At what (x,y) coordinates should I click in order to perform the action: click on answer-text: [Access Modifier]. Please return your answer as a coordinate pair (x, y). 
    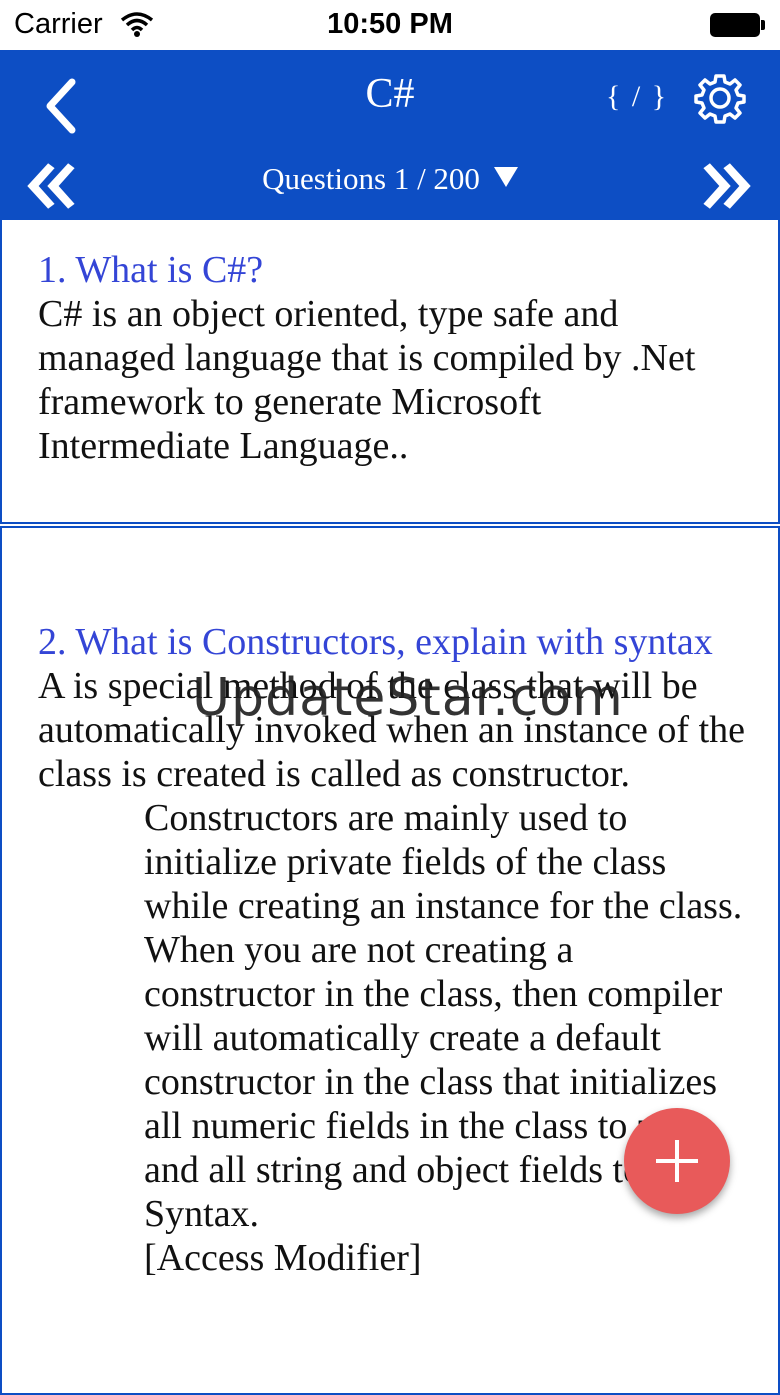
    Looking at the image, I should click on (283, 1258).